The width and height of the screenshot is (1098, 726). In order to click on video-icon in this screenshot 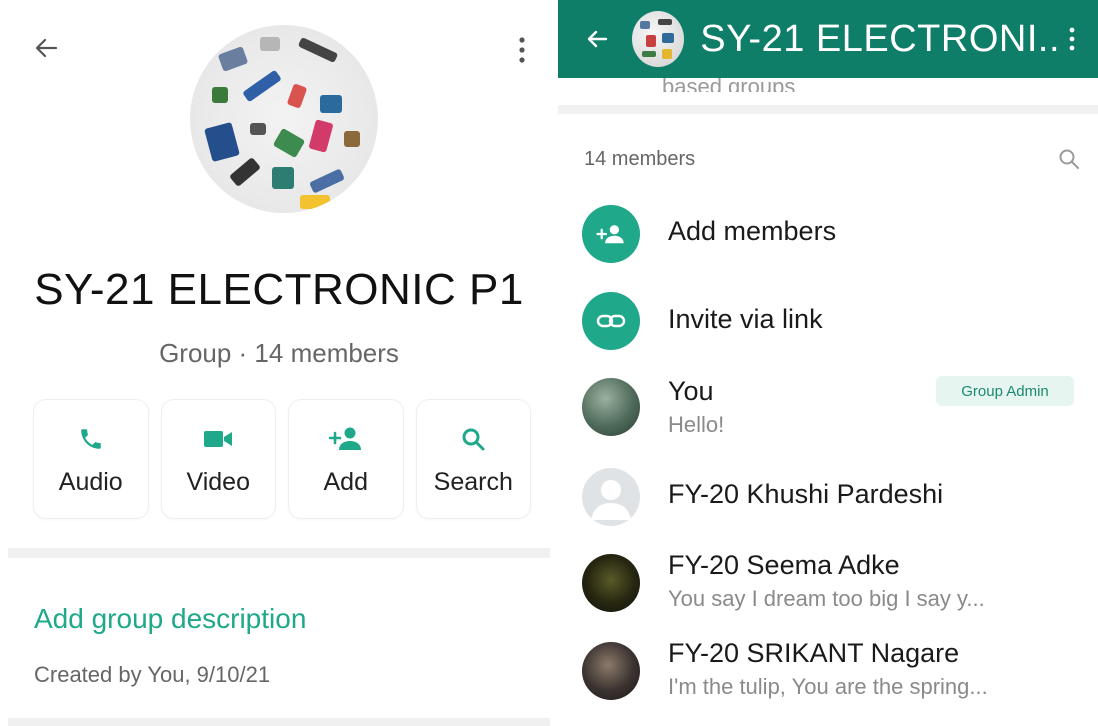, I will do `click(218, 439)`.